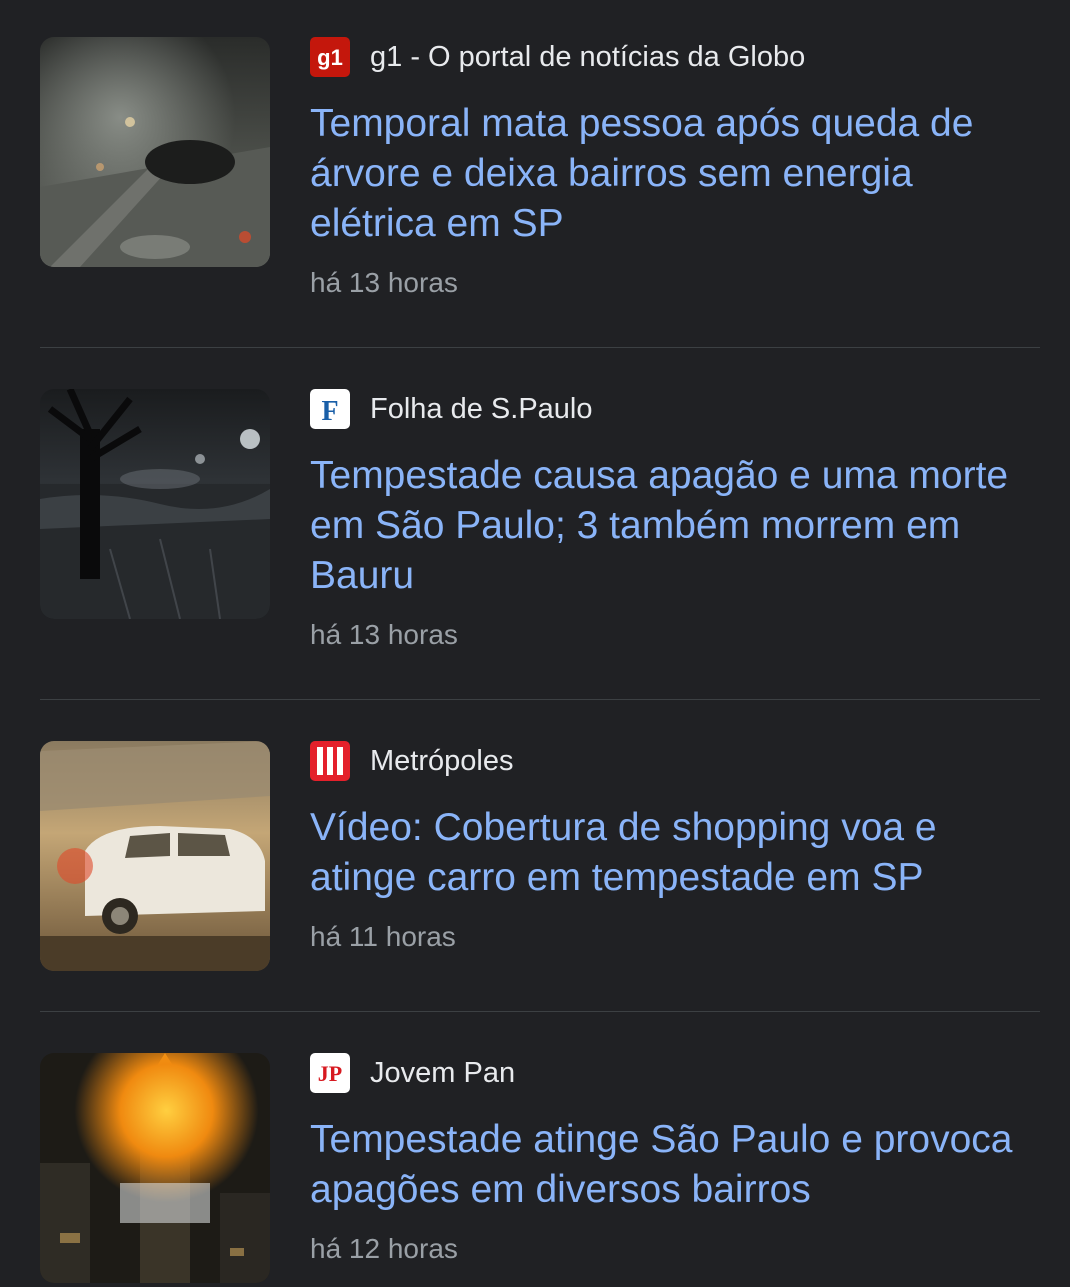 The width and height of the screenshot is (1070, 1287). I want to click on article-timestamp: há 12 horas, so click(384, 1248).